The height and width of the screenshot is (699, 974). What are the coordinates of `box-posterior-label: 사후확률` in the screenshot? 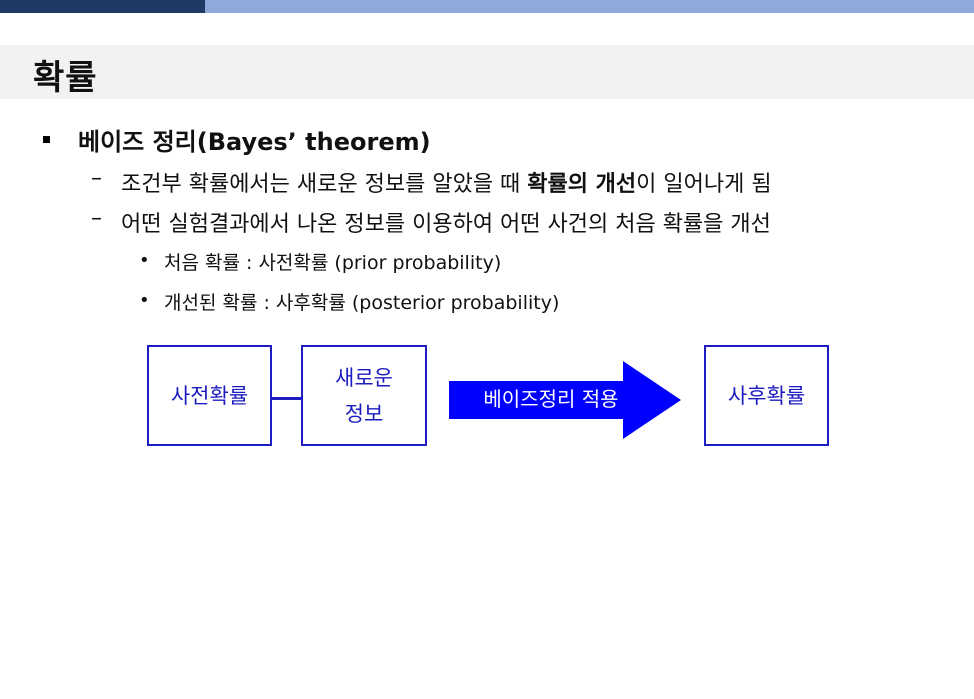 It's located at (766, 395).